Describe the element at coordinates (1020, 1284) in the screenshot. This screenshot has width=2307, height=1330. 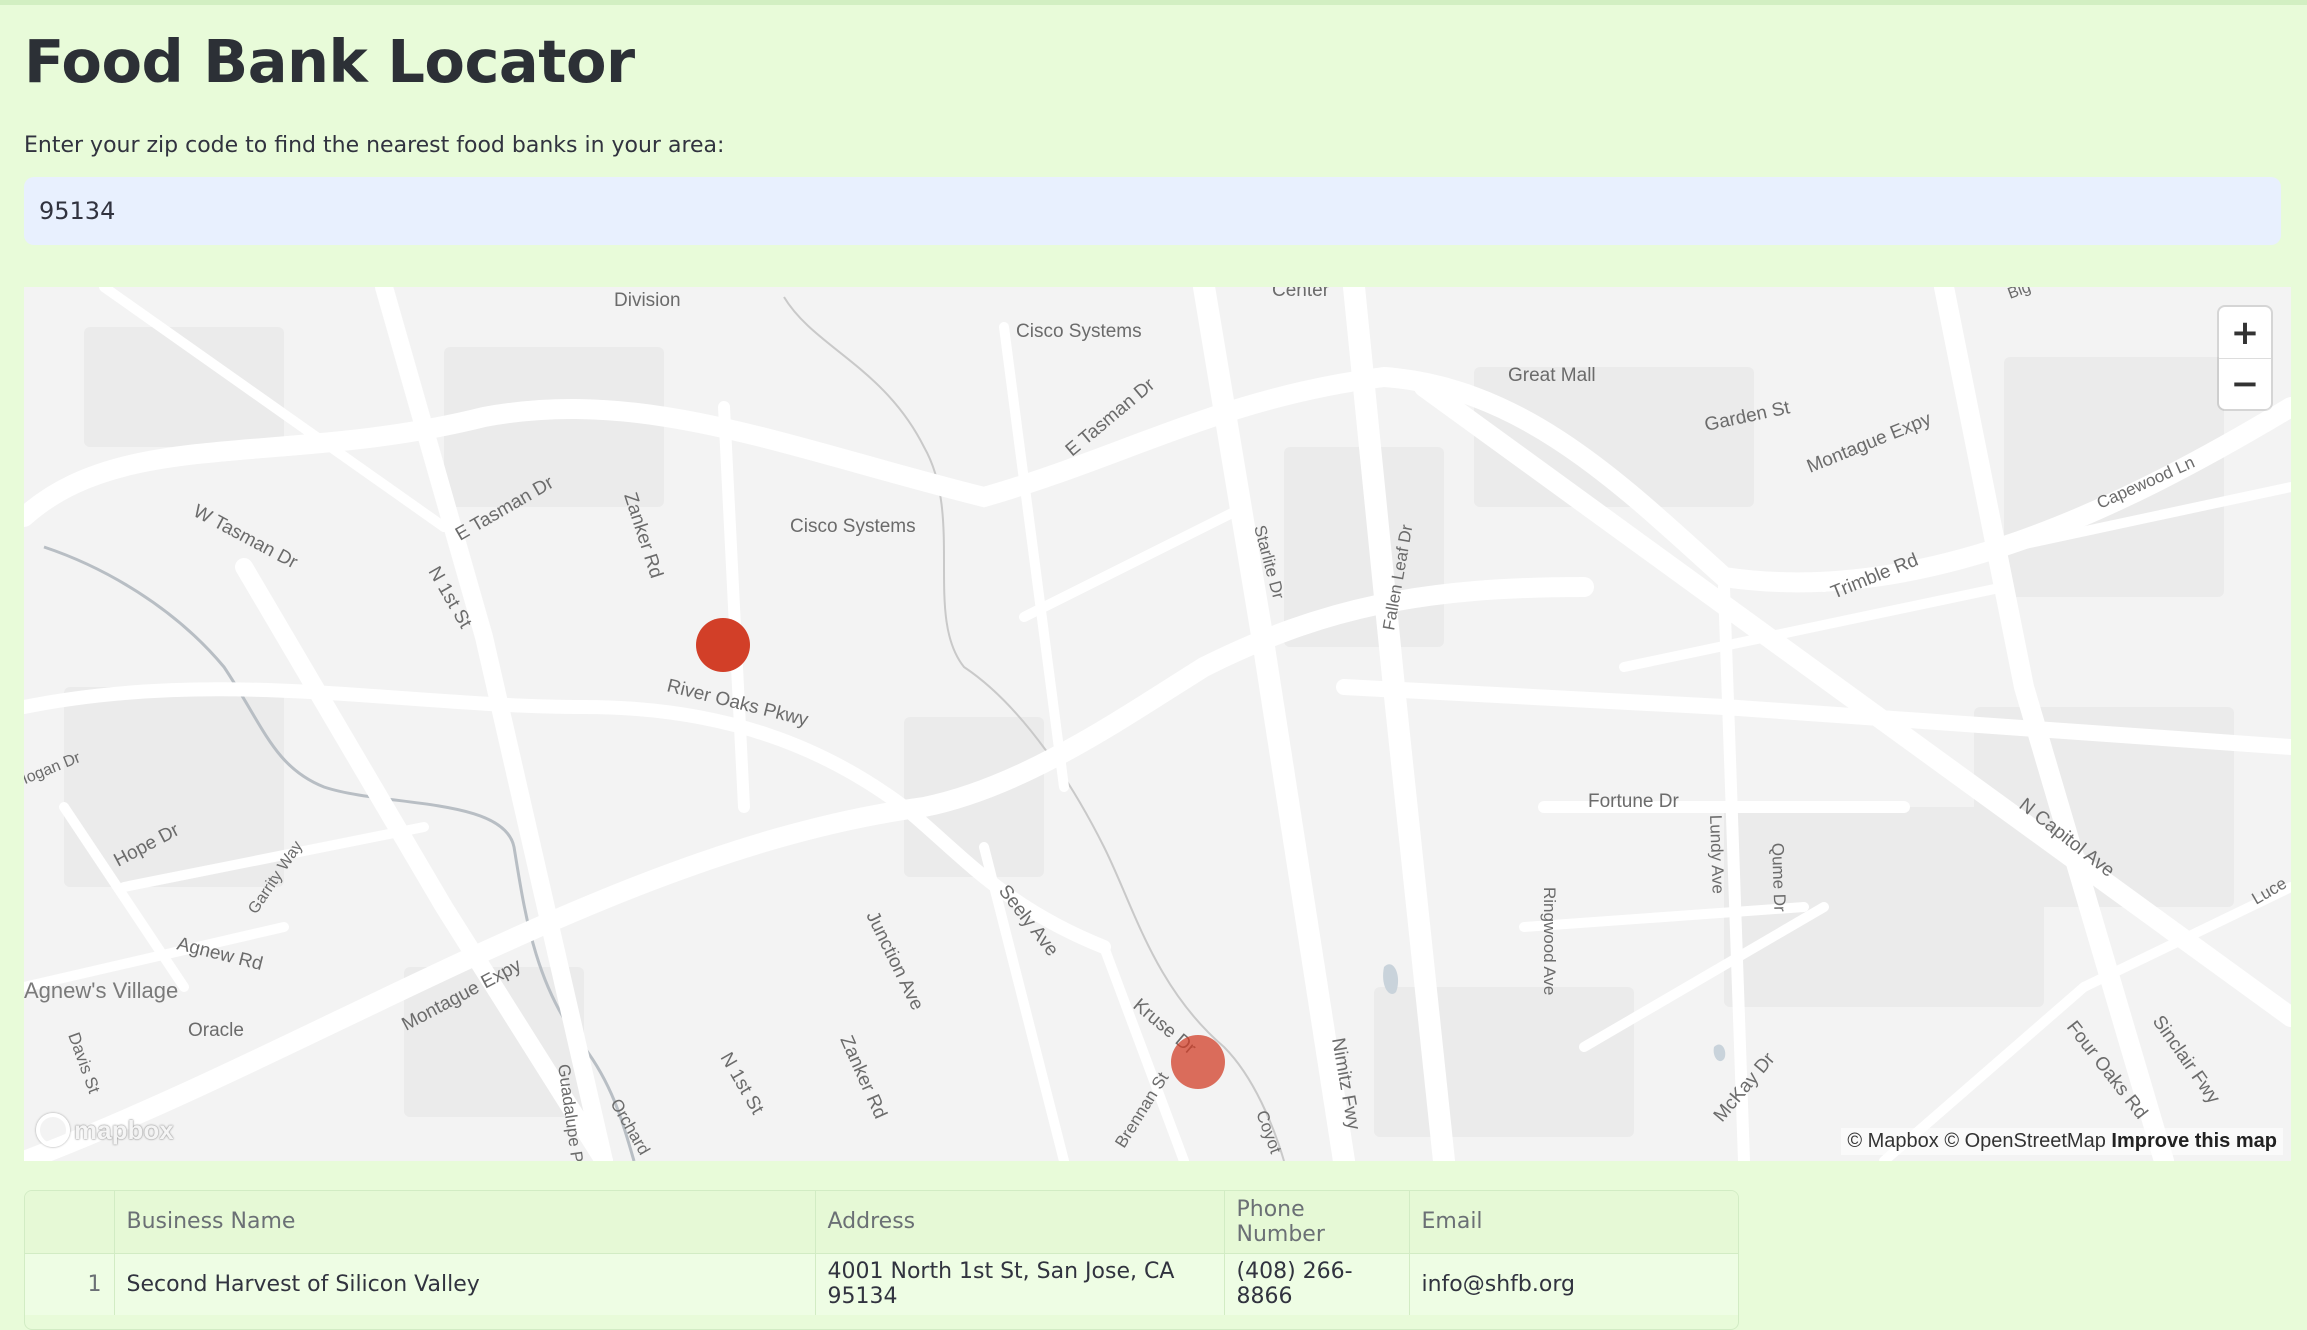
I see `cell-address: 4001 North 1st St, San Jose, CA 95134` at that location.